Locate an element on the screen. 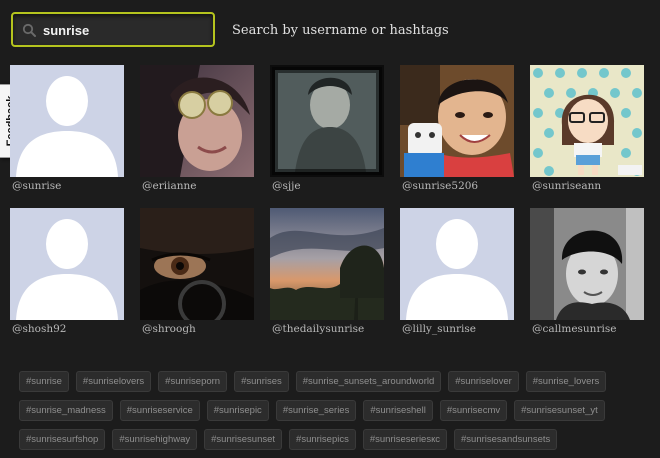 This screenshot has width=660, height=458. search-hint: Search by username or hashtags is located at coordinates (340, 30).